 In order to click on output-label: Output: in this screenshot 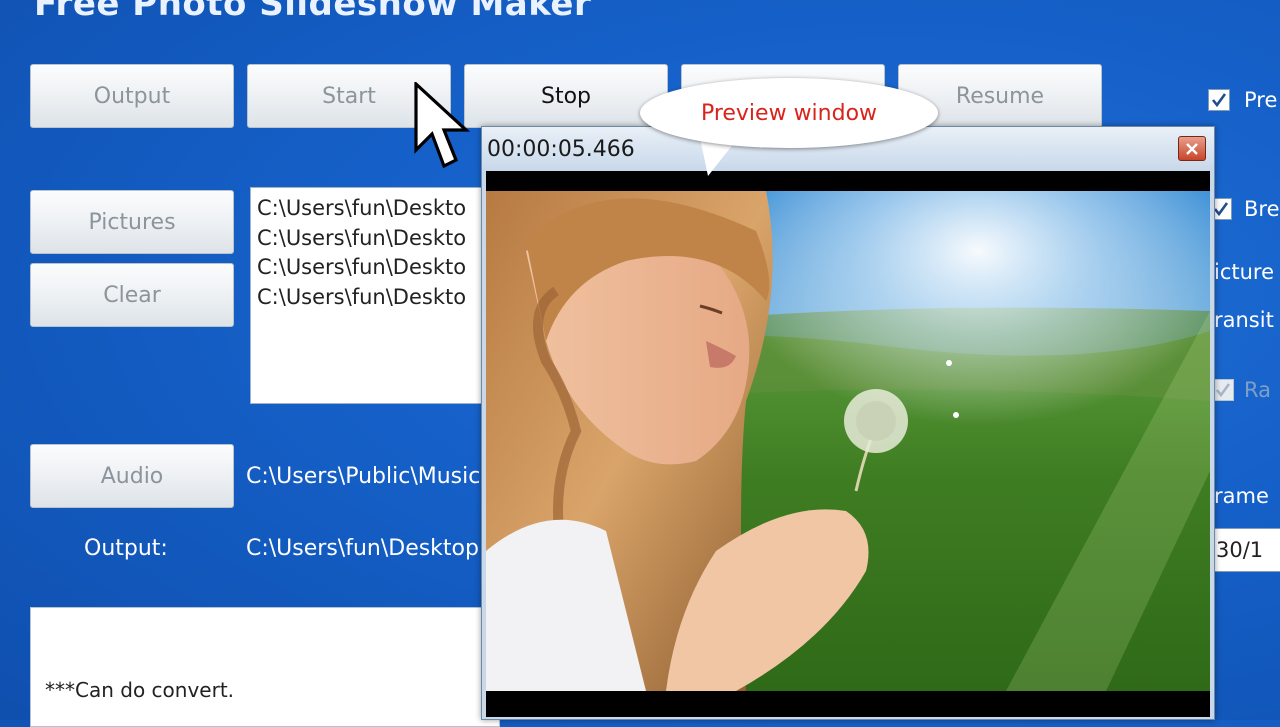, I will do `click(126, 548)`.